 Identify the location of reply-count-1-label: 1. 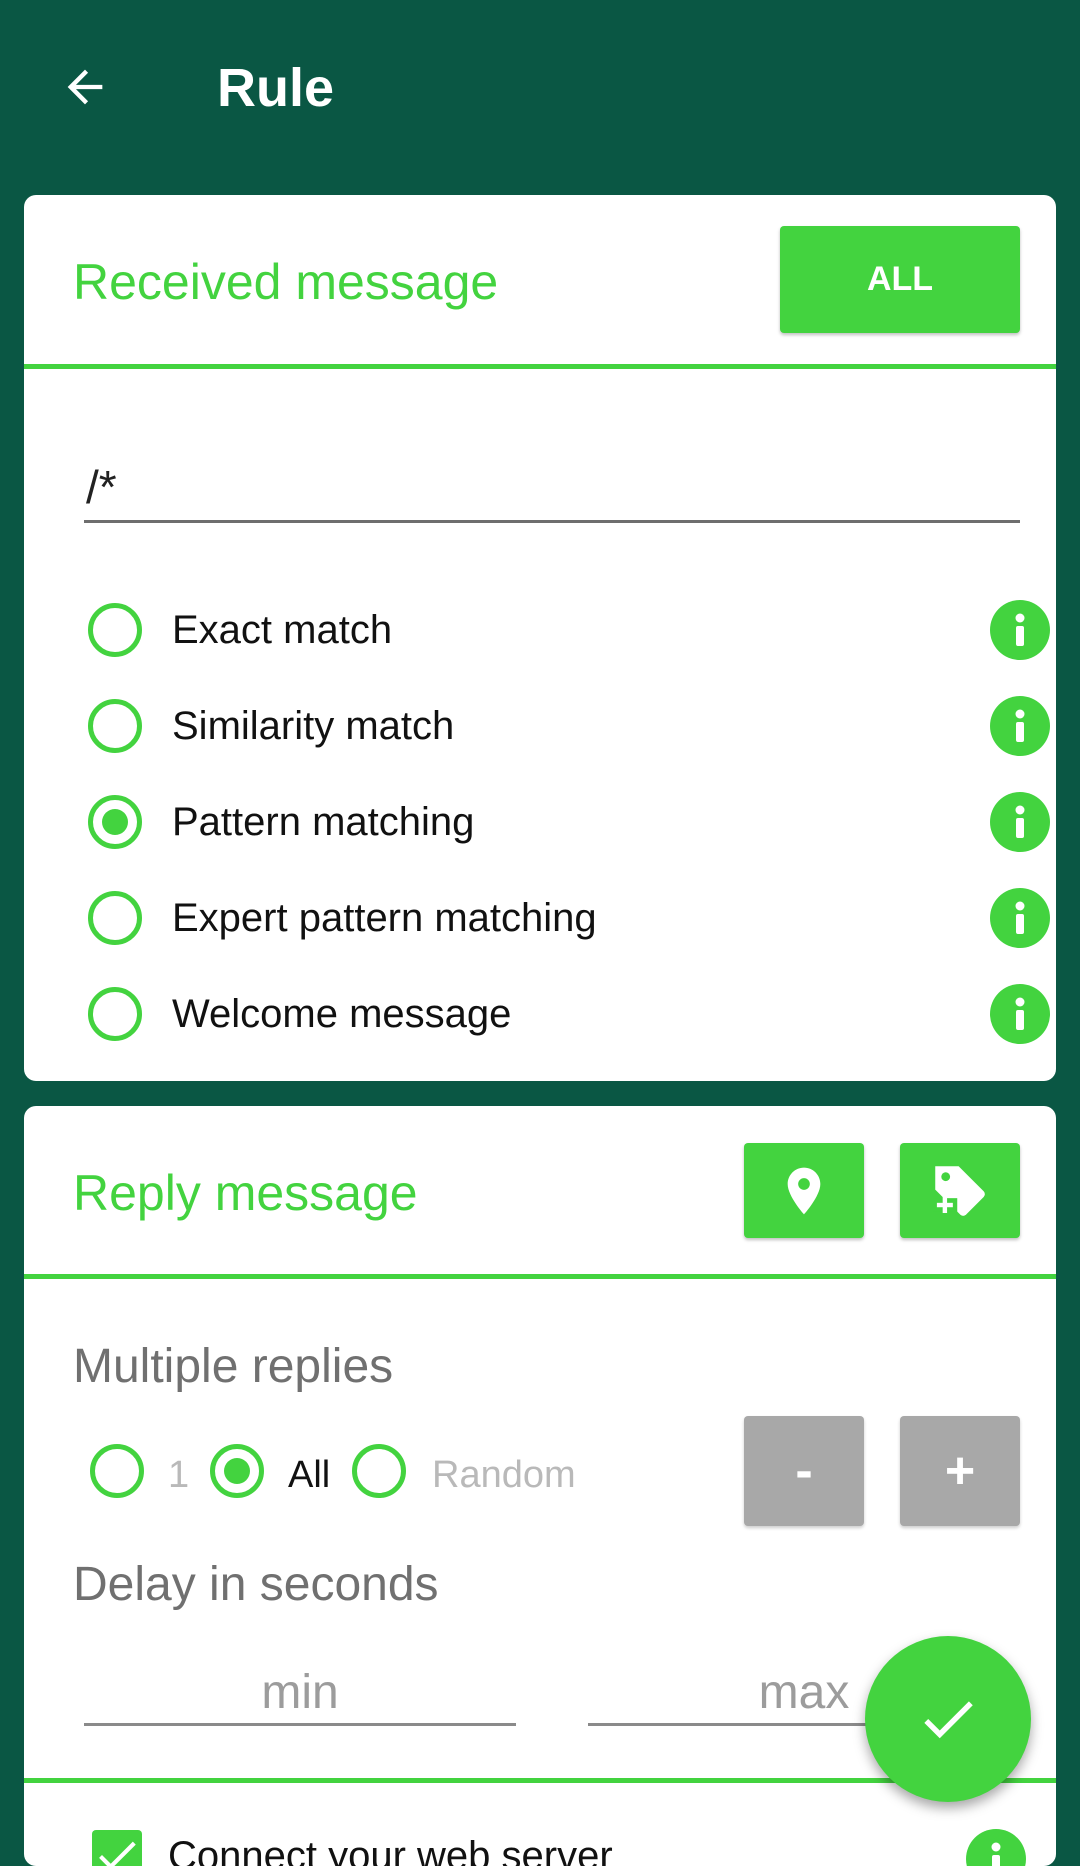
(179, 1475).